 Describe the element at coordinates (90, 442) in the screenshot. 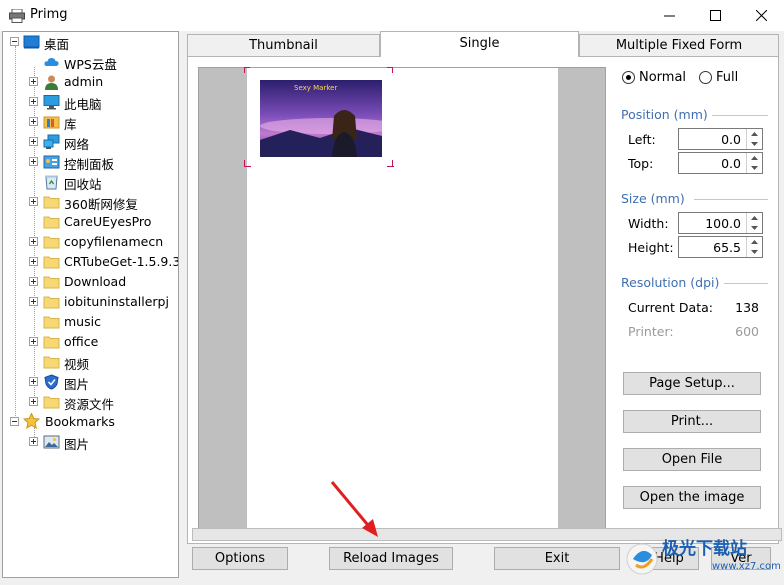

I see `tree-item-bookmark-pictures: 图片` at that location.